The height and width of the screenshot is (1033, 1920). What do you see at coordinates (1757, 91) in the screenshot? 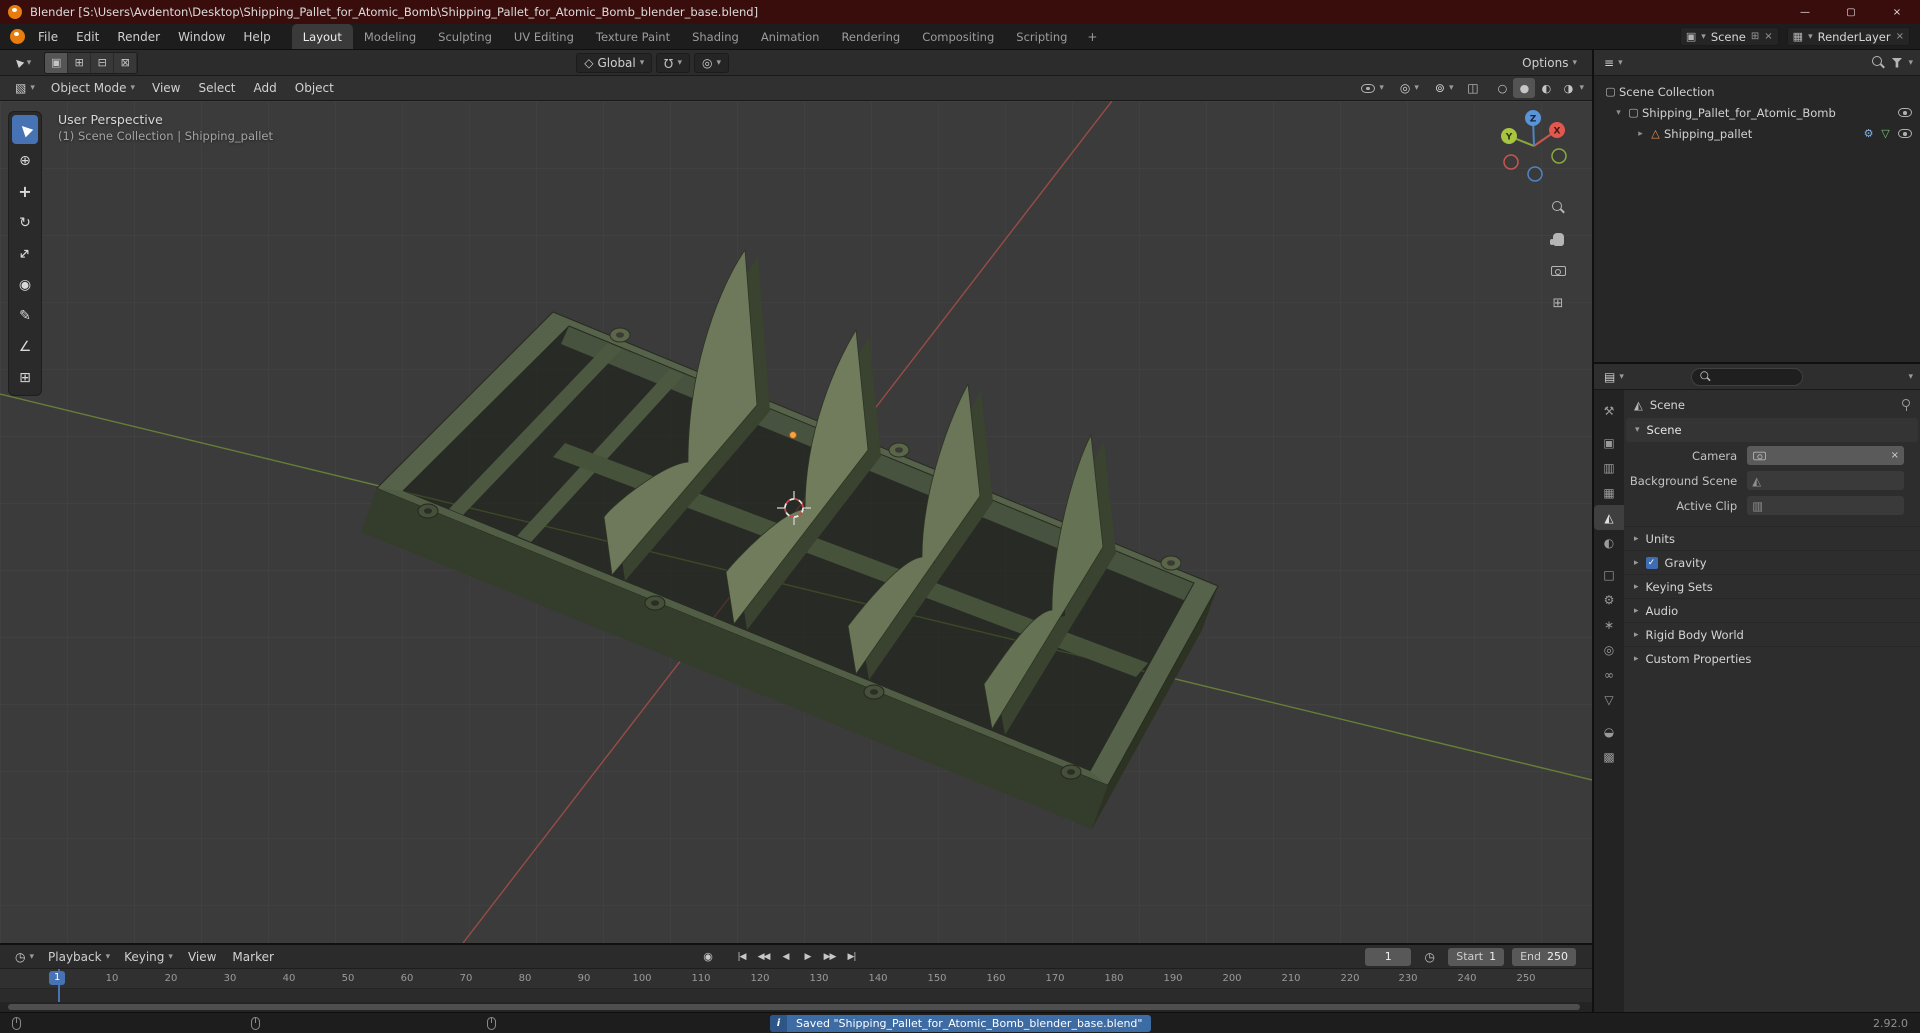
I see `outliner-row-scene-collection: ▢ Scene Collection` at bounding box center [1757, 91].